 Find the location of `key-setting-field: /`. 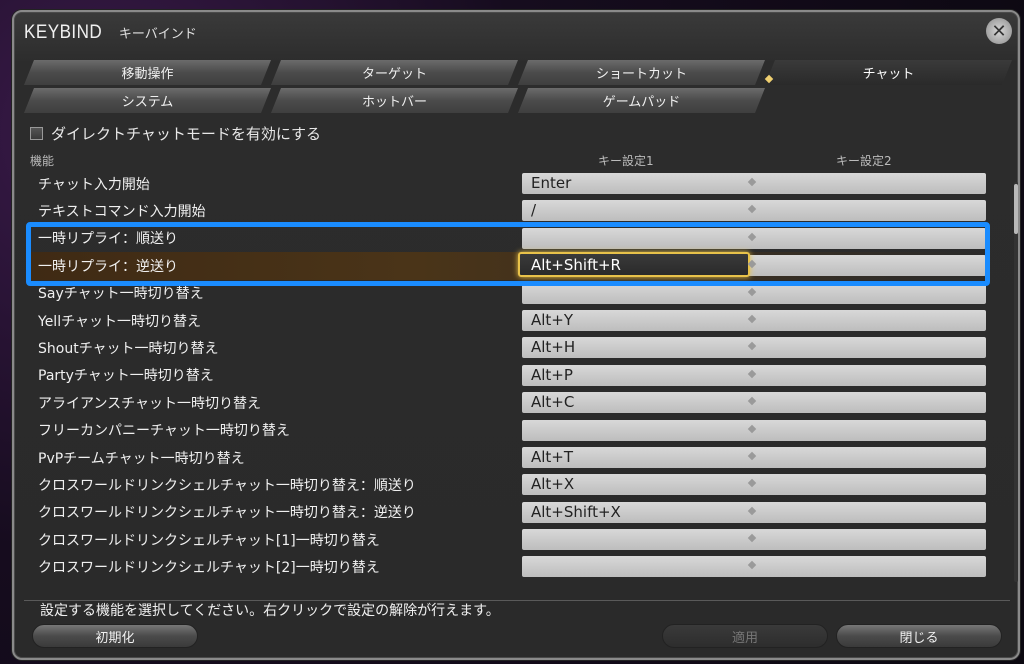

key-setting-field: / is located at coordinates (754, 211).